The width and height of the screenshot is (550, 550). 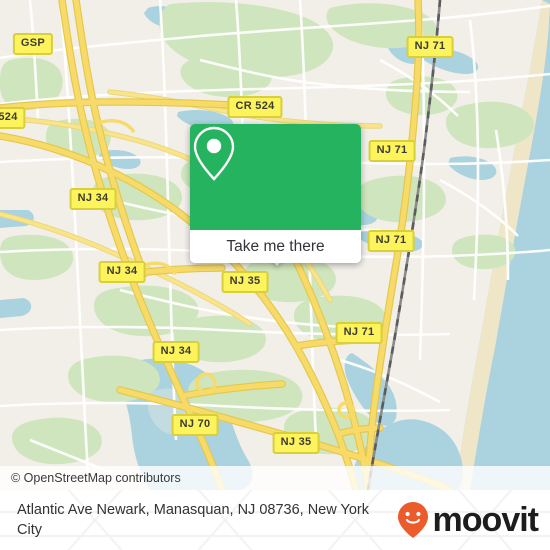 I want to click on shield-nj71-north: NJ 71, so click(x=430, y=47).